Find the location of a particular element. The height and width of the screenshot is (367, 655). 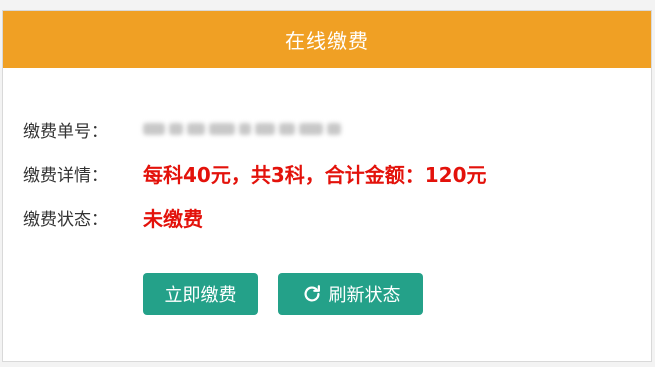

order-number-row: 缴费单号： is located at coordinates (182, 129).